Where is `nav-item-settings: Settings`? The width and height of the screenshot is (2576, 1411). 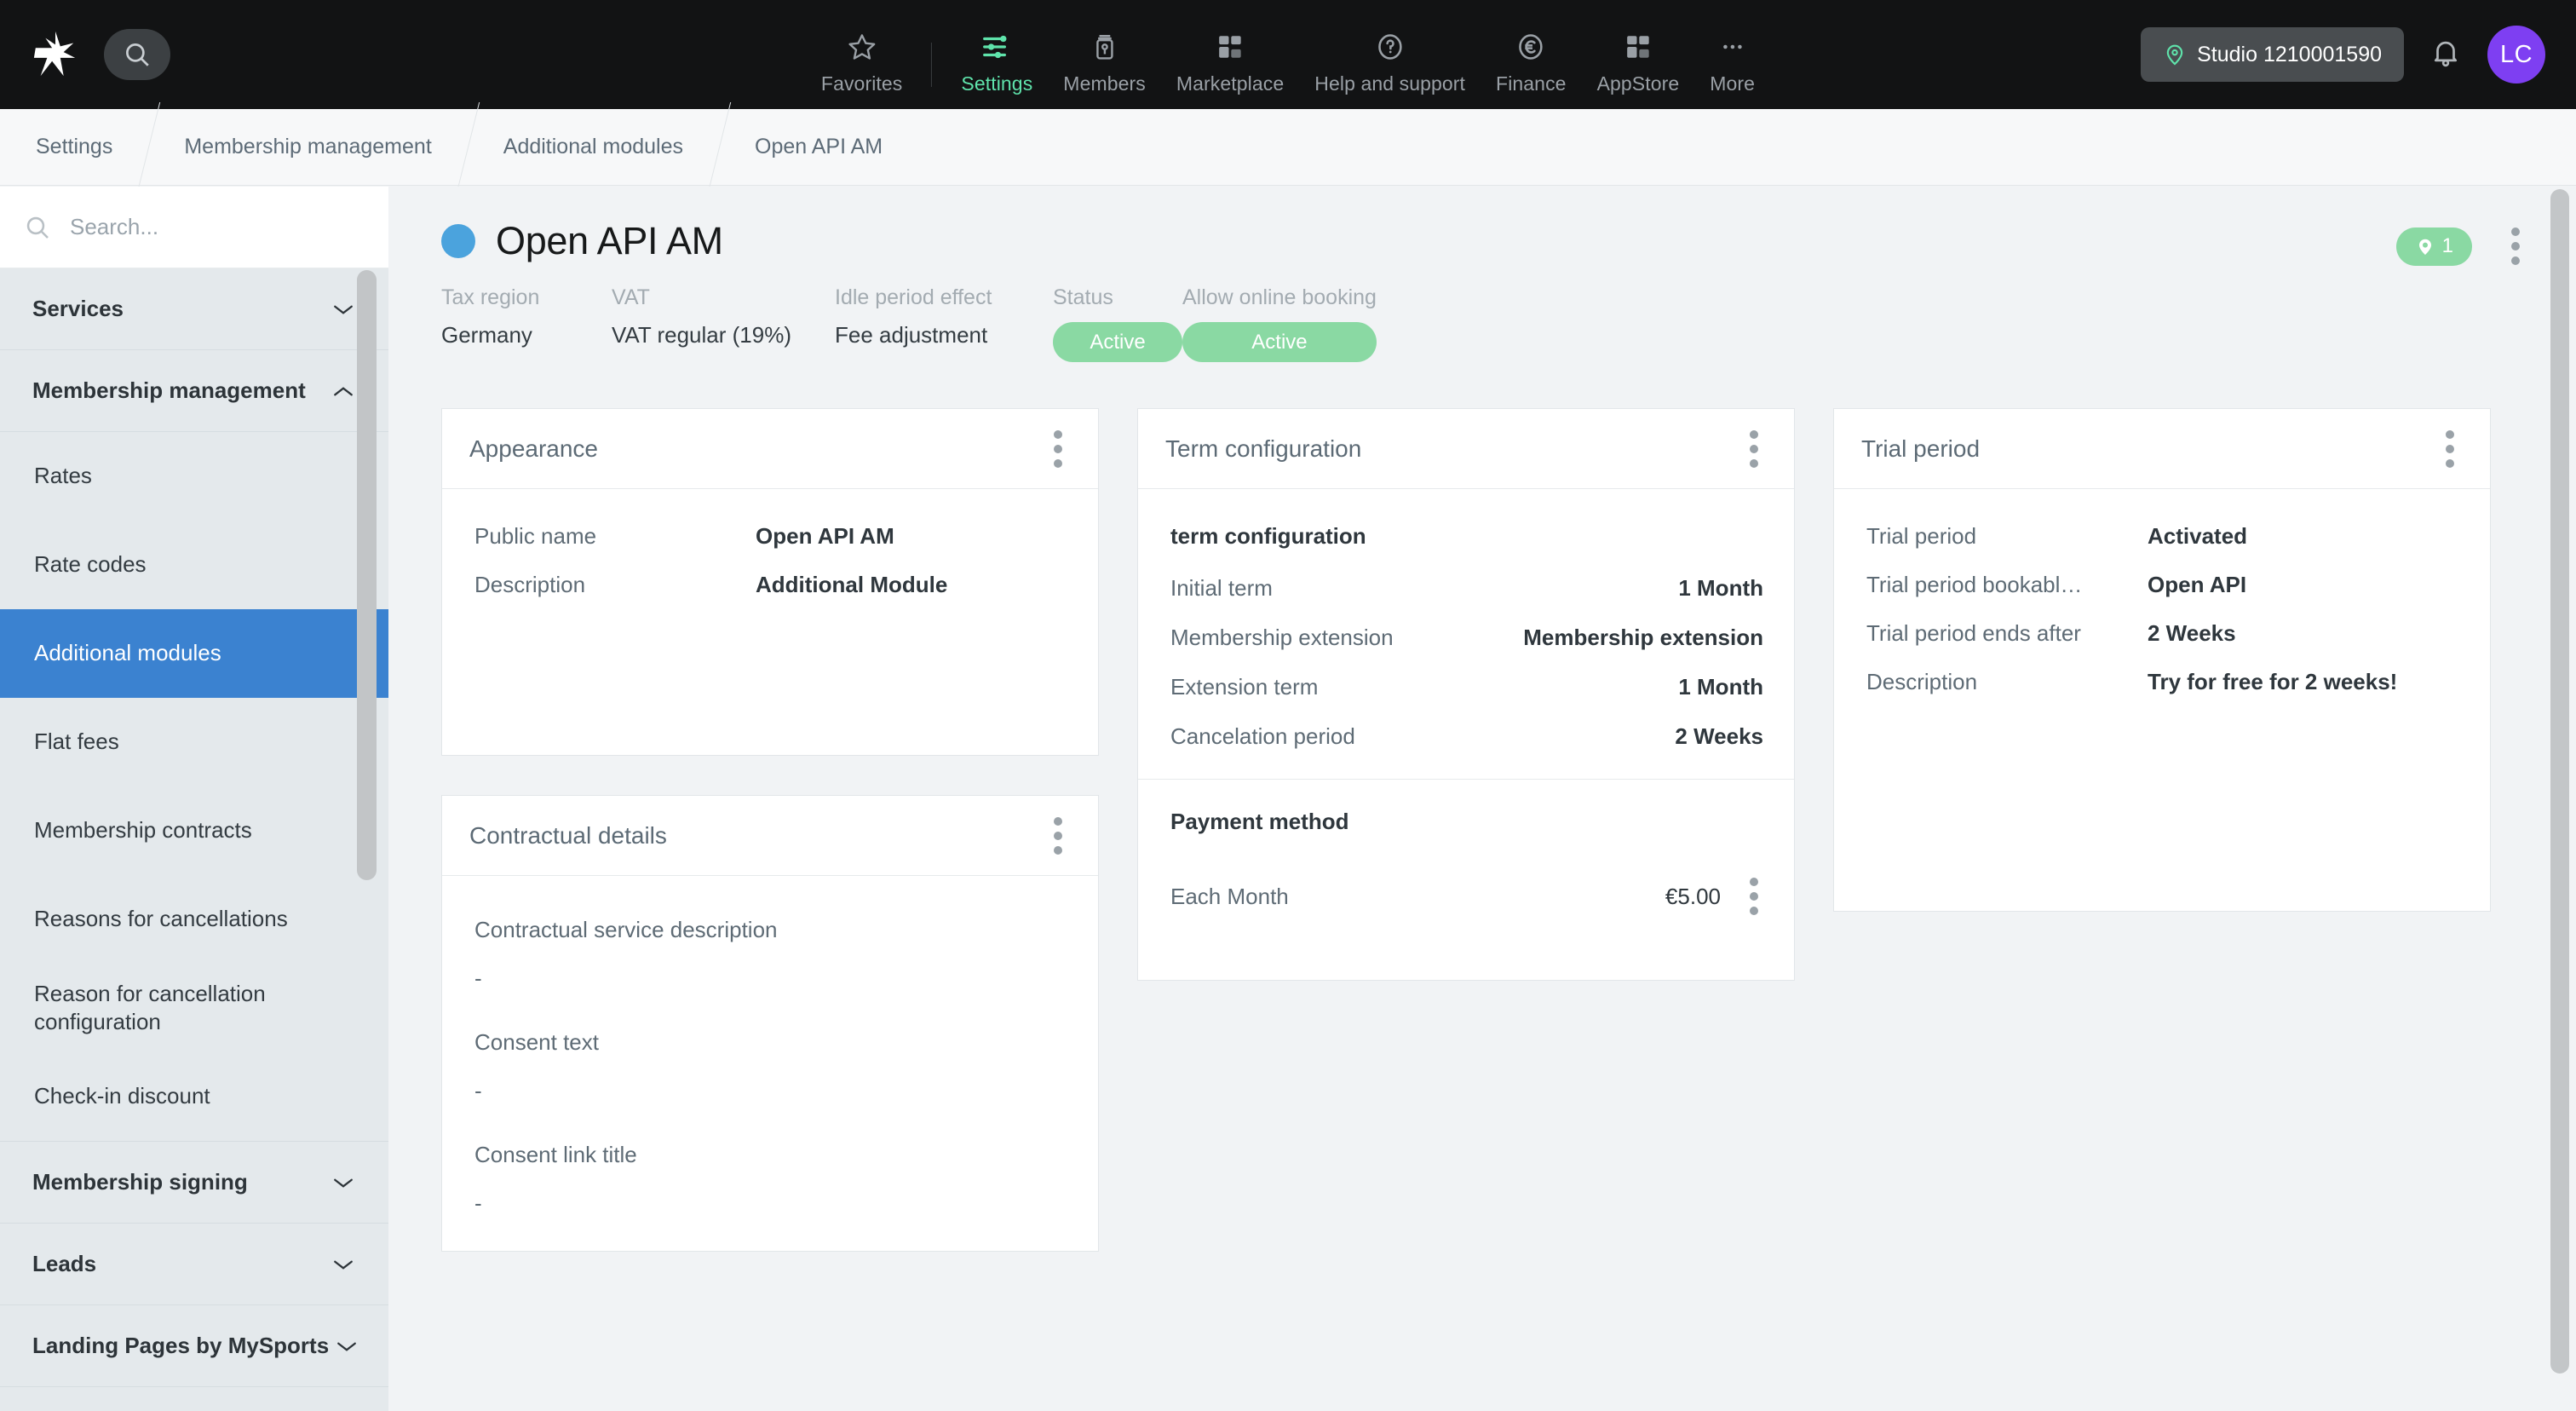
nav-item-settings: Settings is located at coordinates (997, 61).